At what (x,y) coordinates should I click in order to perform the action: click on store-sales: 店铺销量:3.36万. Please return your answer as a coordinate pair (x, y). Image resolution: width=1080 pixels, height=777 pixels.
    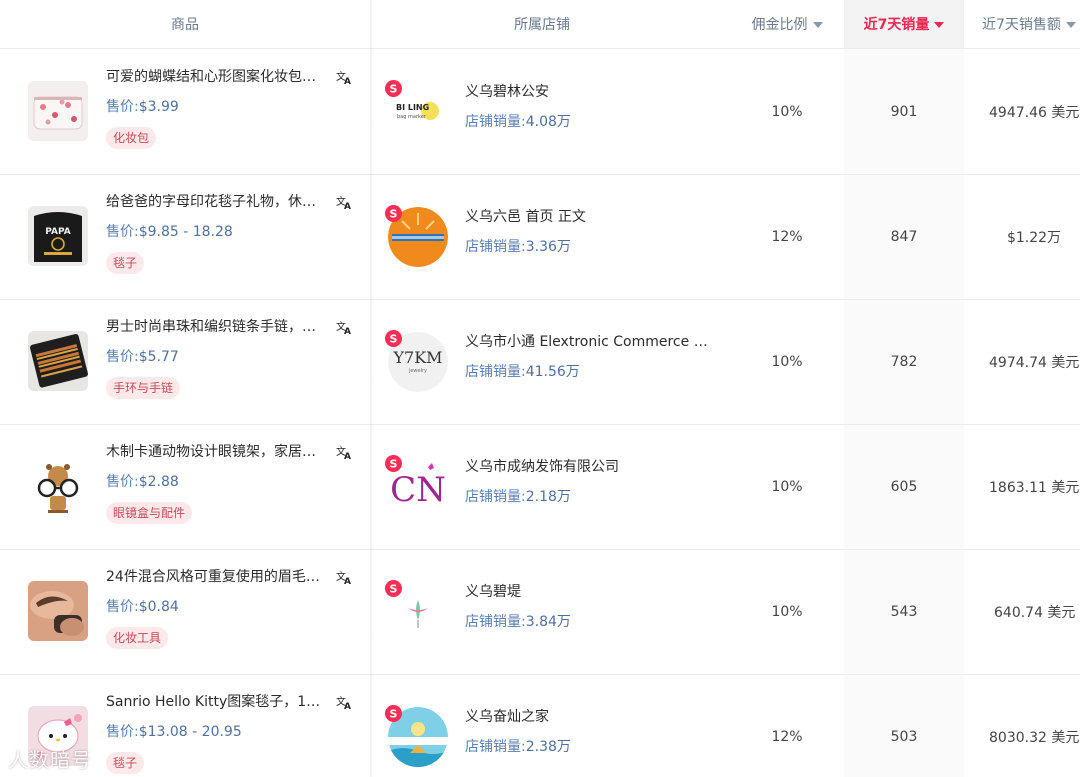
    Looking at the image, I should click on (518, 247).